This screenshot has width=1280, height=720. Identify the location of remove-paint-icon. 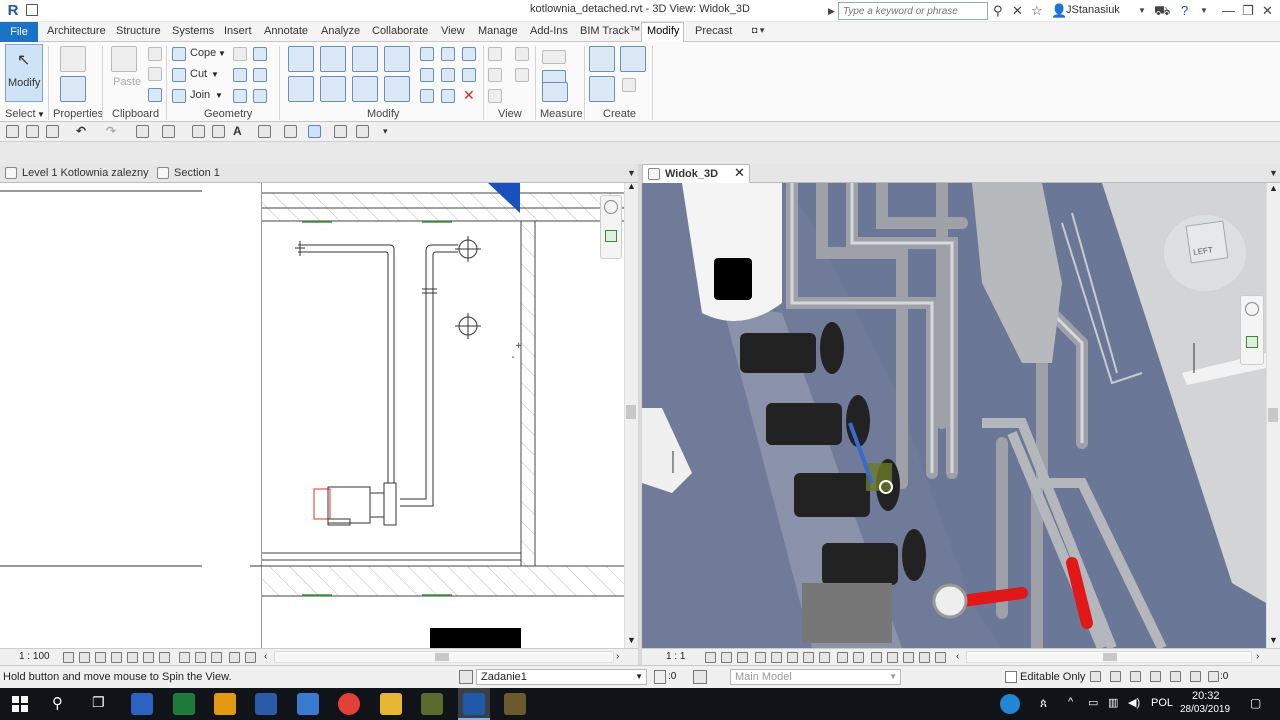
(260, 96).